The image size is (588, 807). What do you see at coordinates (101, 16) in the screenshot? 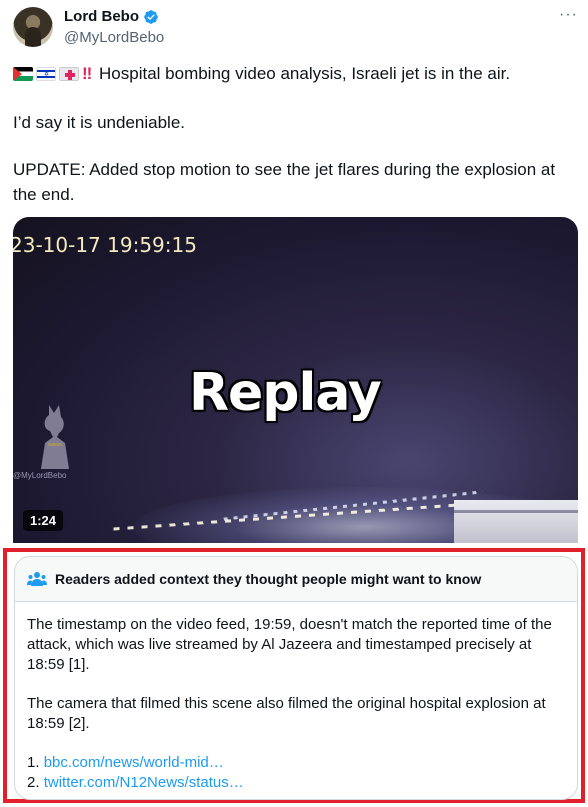
I see `author-display-name: Lord Bebo` at bounding box center [101, 16].